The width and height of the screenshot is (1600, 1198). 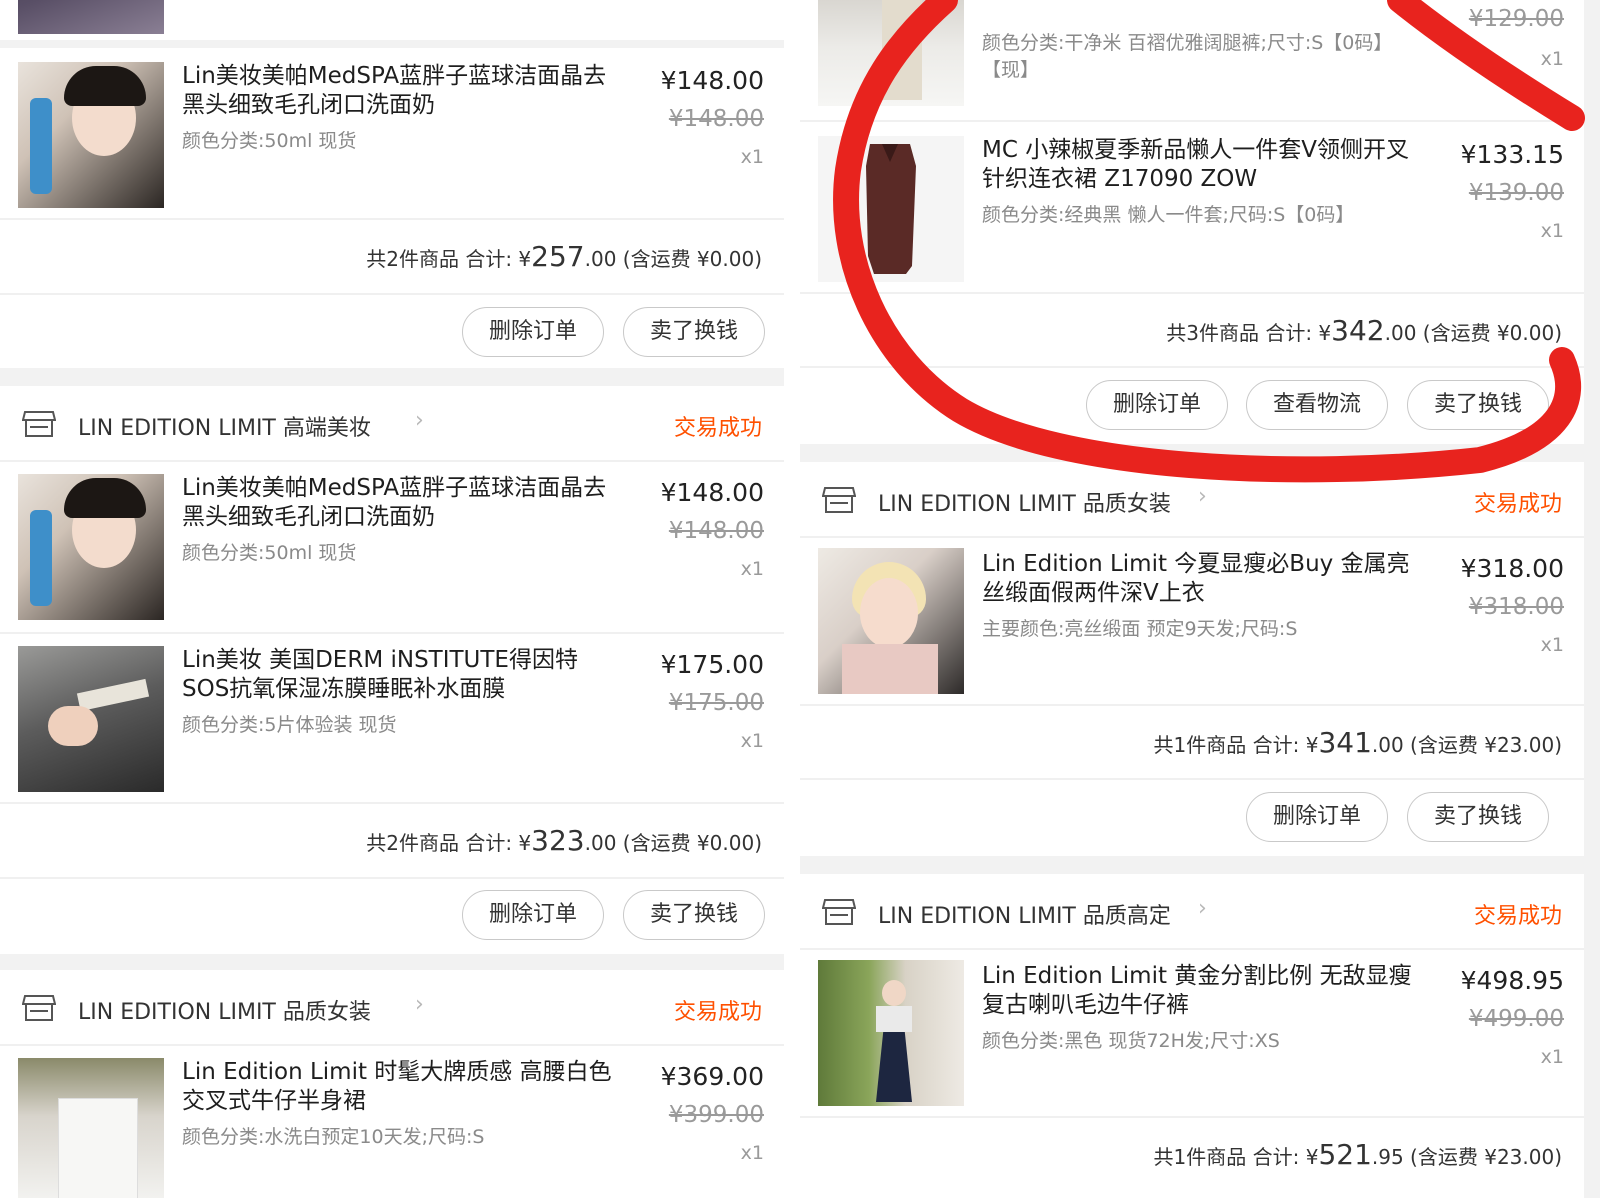 I want to click on order-summary: 共2件商品 合计: ¥323.00 (含运费 ¥0.00), so click(x=564, y=840).